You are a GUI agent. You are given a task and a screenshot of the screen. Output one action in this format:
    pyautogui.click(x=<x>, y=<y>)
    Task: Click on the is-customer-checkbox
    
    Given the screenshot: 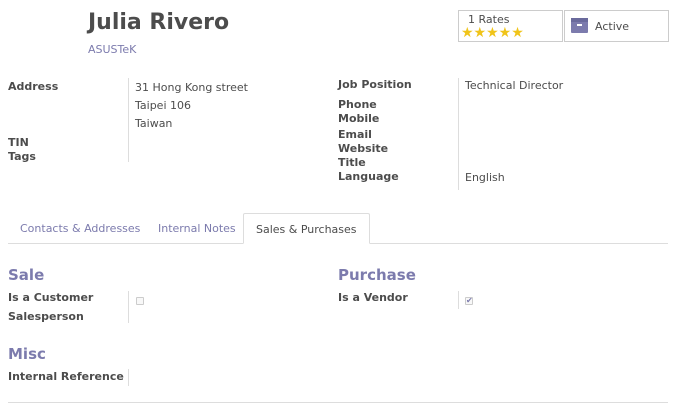 What is the action you would take?
    pyautogui.click(x=140, y=301)
    